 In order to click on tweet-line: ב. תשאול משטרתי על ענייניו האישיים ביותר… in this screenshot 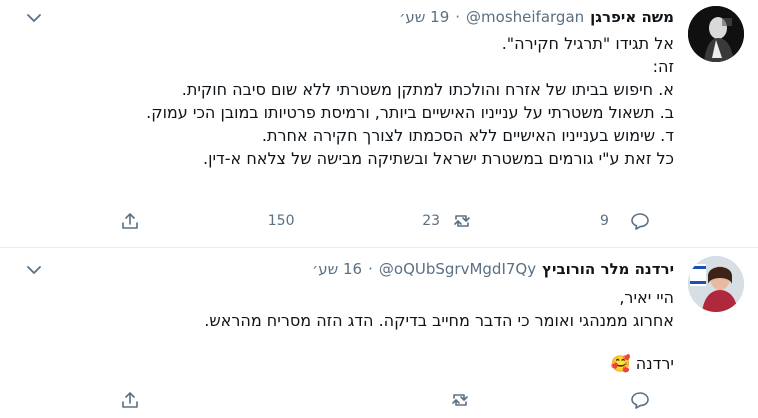, I will do `click(410, 112)`.